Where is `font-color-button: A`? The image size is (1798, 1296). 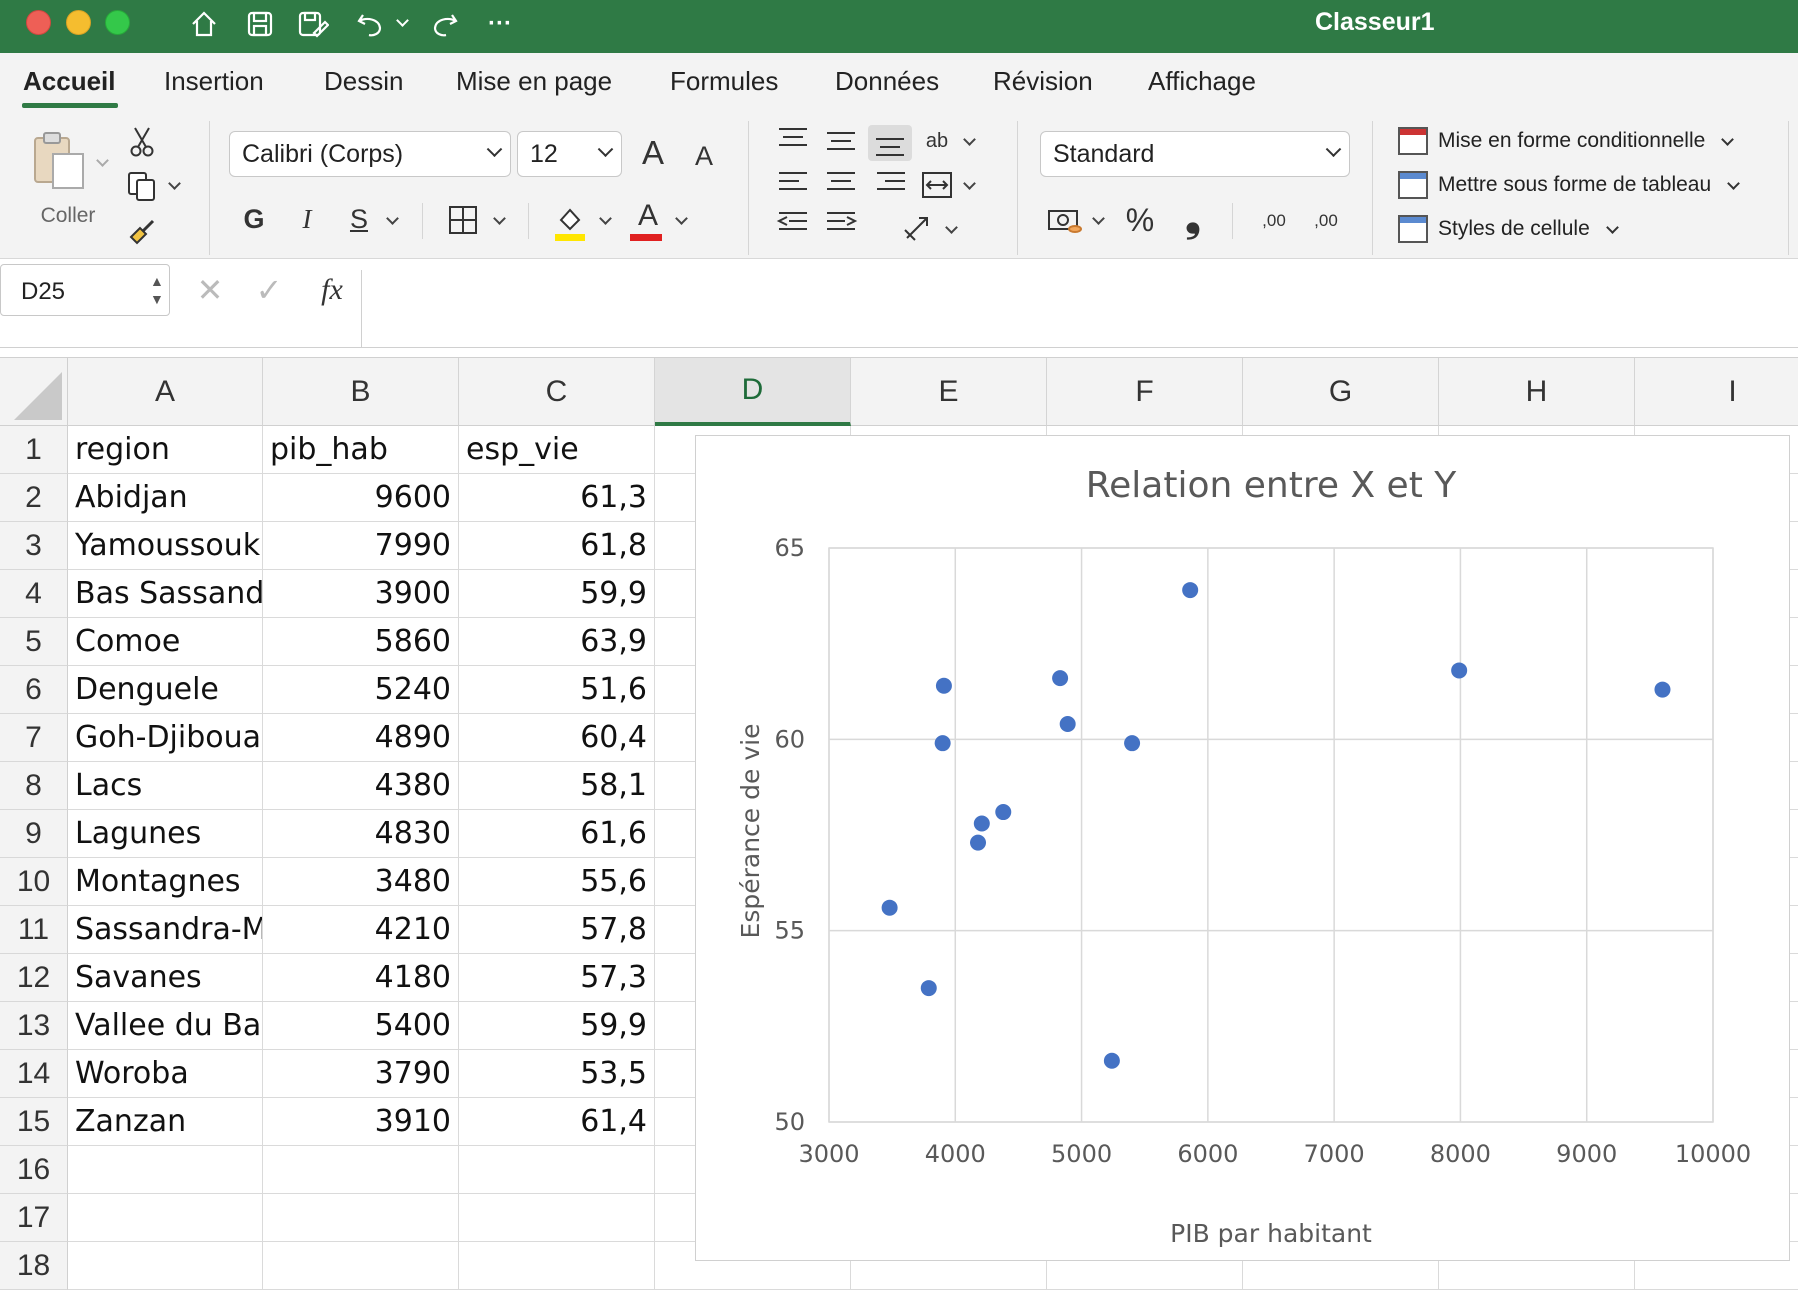
font-color-button: A is located at coordinates (648, 216).